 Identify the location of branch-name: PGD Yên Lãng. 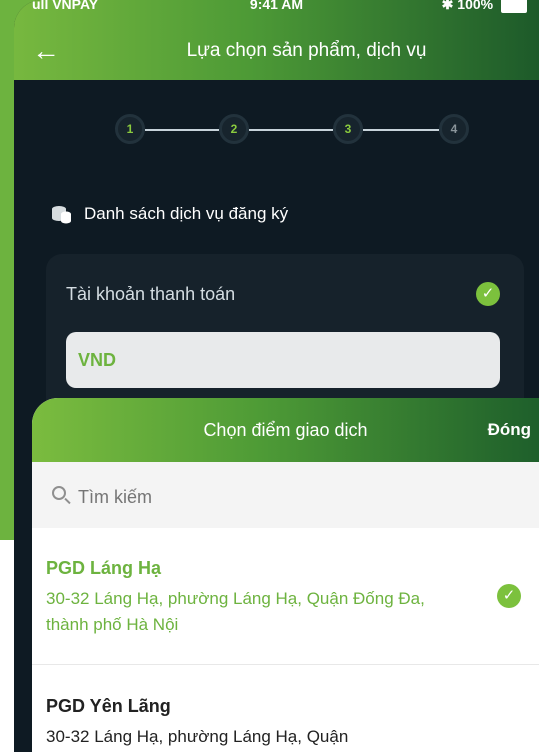
(108, 706).